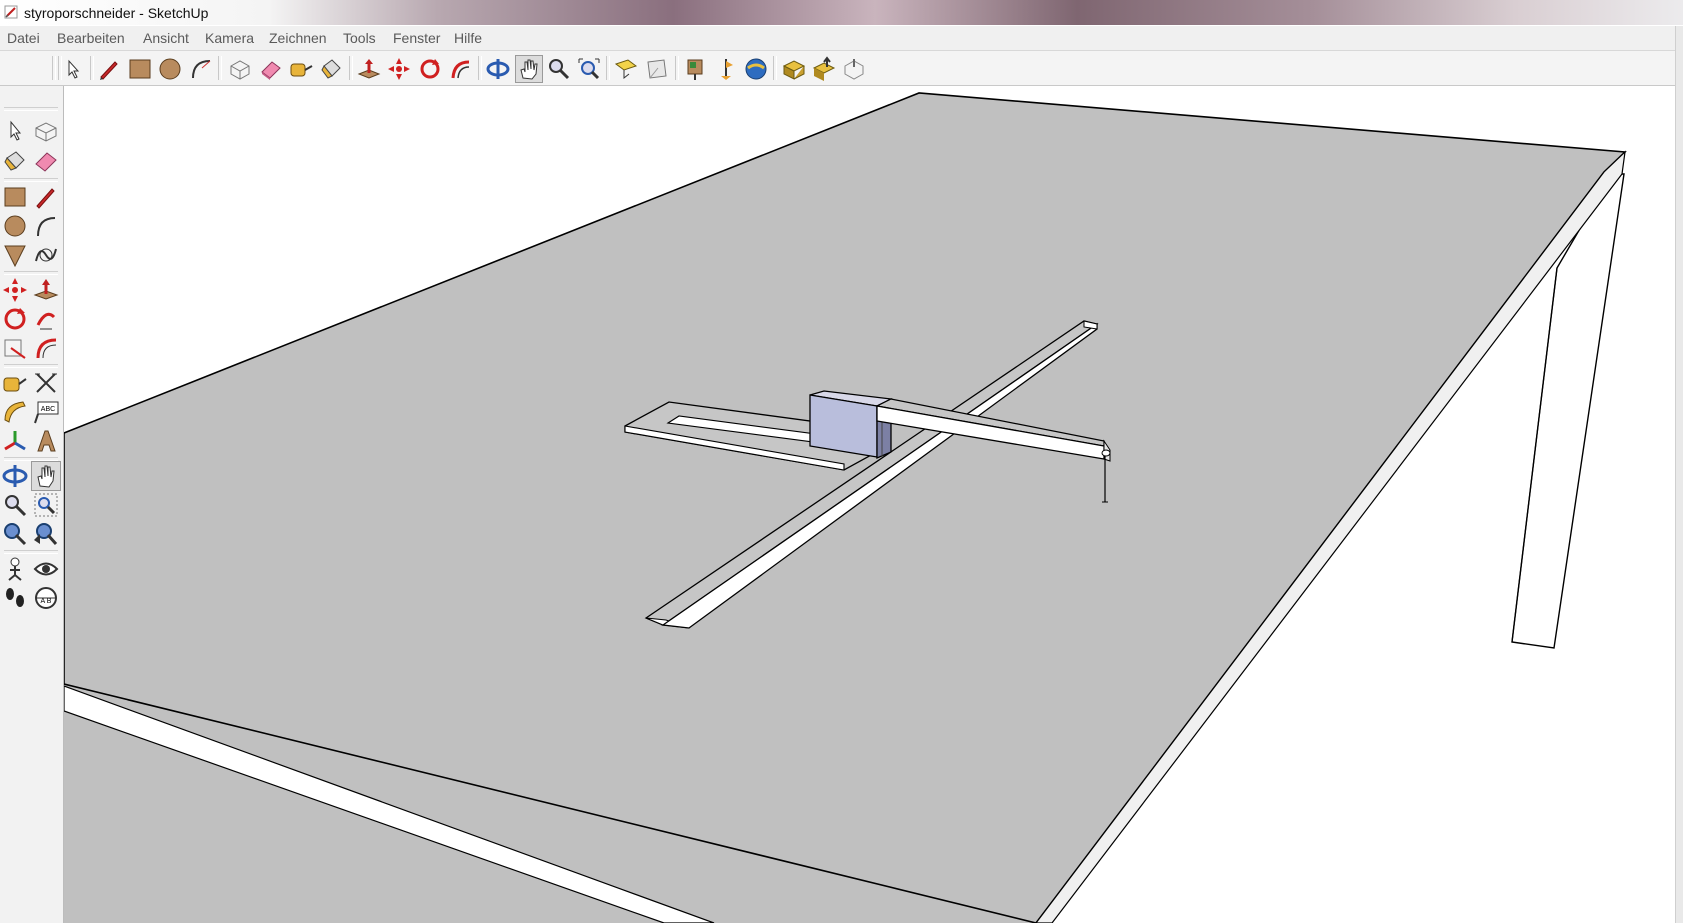 Image resolution: width=1683 pixels, height=923 pixels. Describe the element at coordinates (756, 69) in the screenshot. I see `google-earth-icon` at that location.